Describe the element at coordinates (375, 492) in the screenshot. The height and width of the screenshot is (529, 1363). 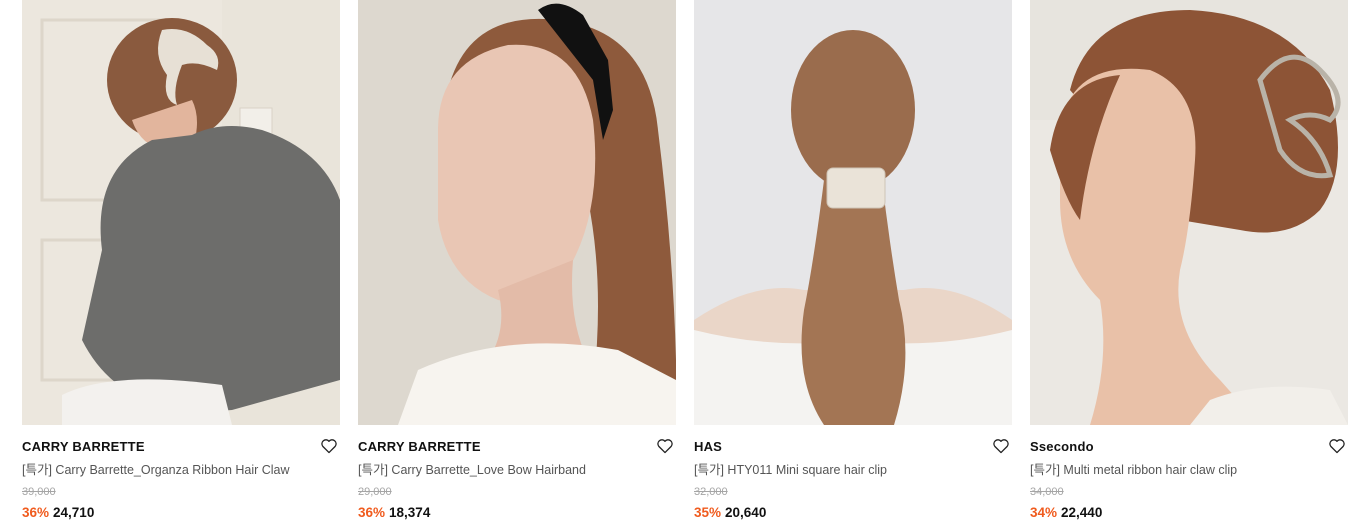
I see `original-price: 29,000` at that location.